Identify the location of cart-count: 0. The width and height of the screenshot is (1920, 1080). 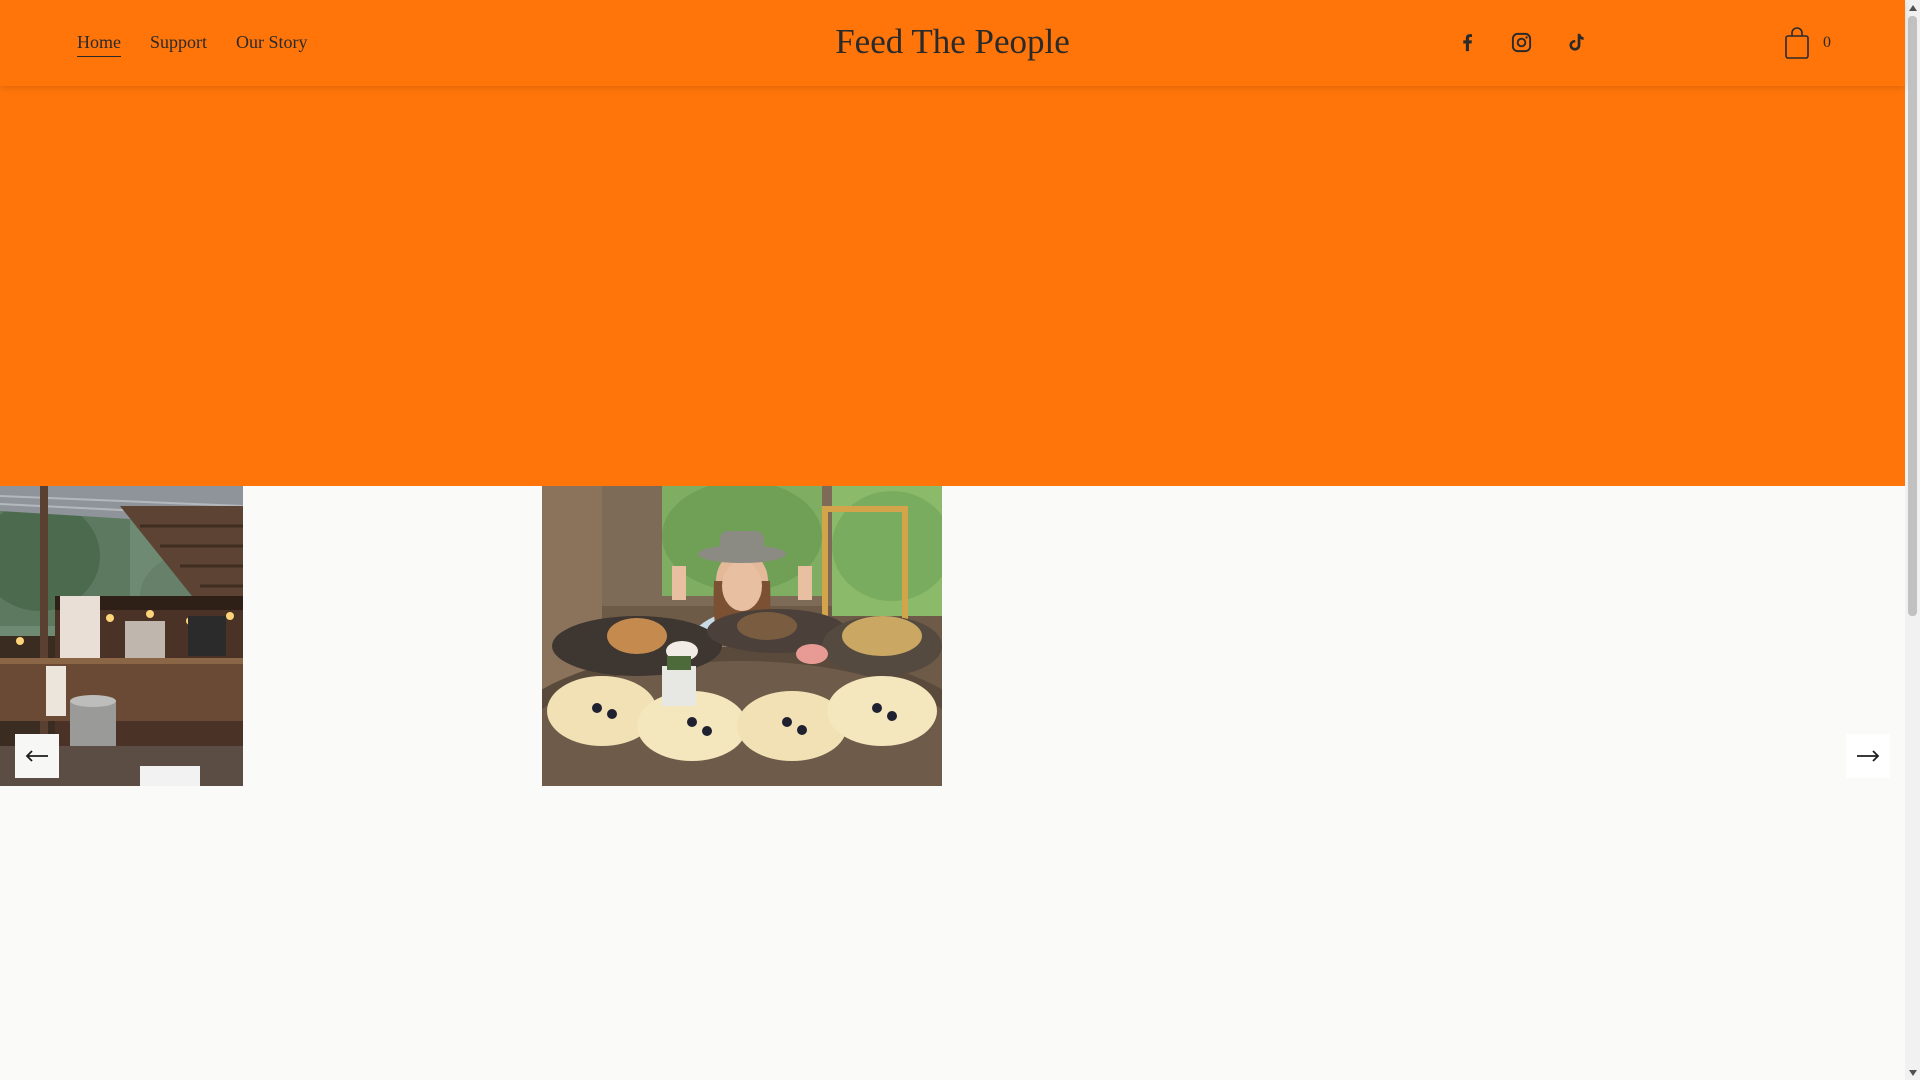
(1827, 42).